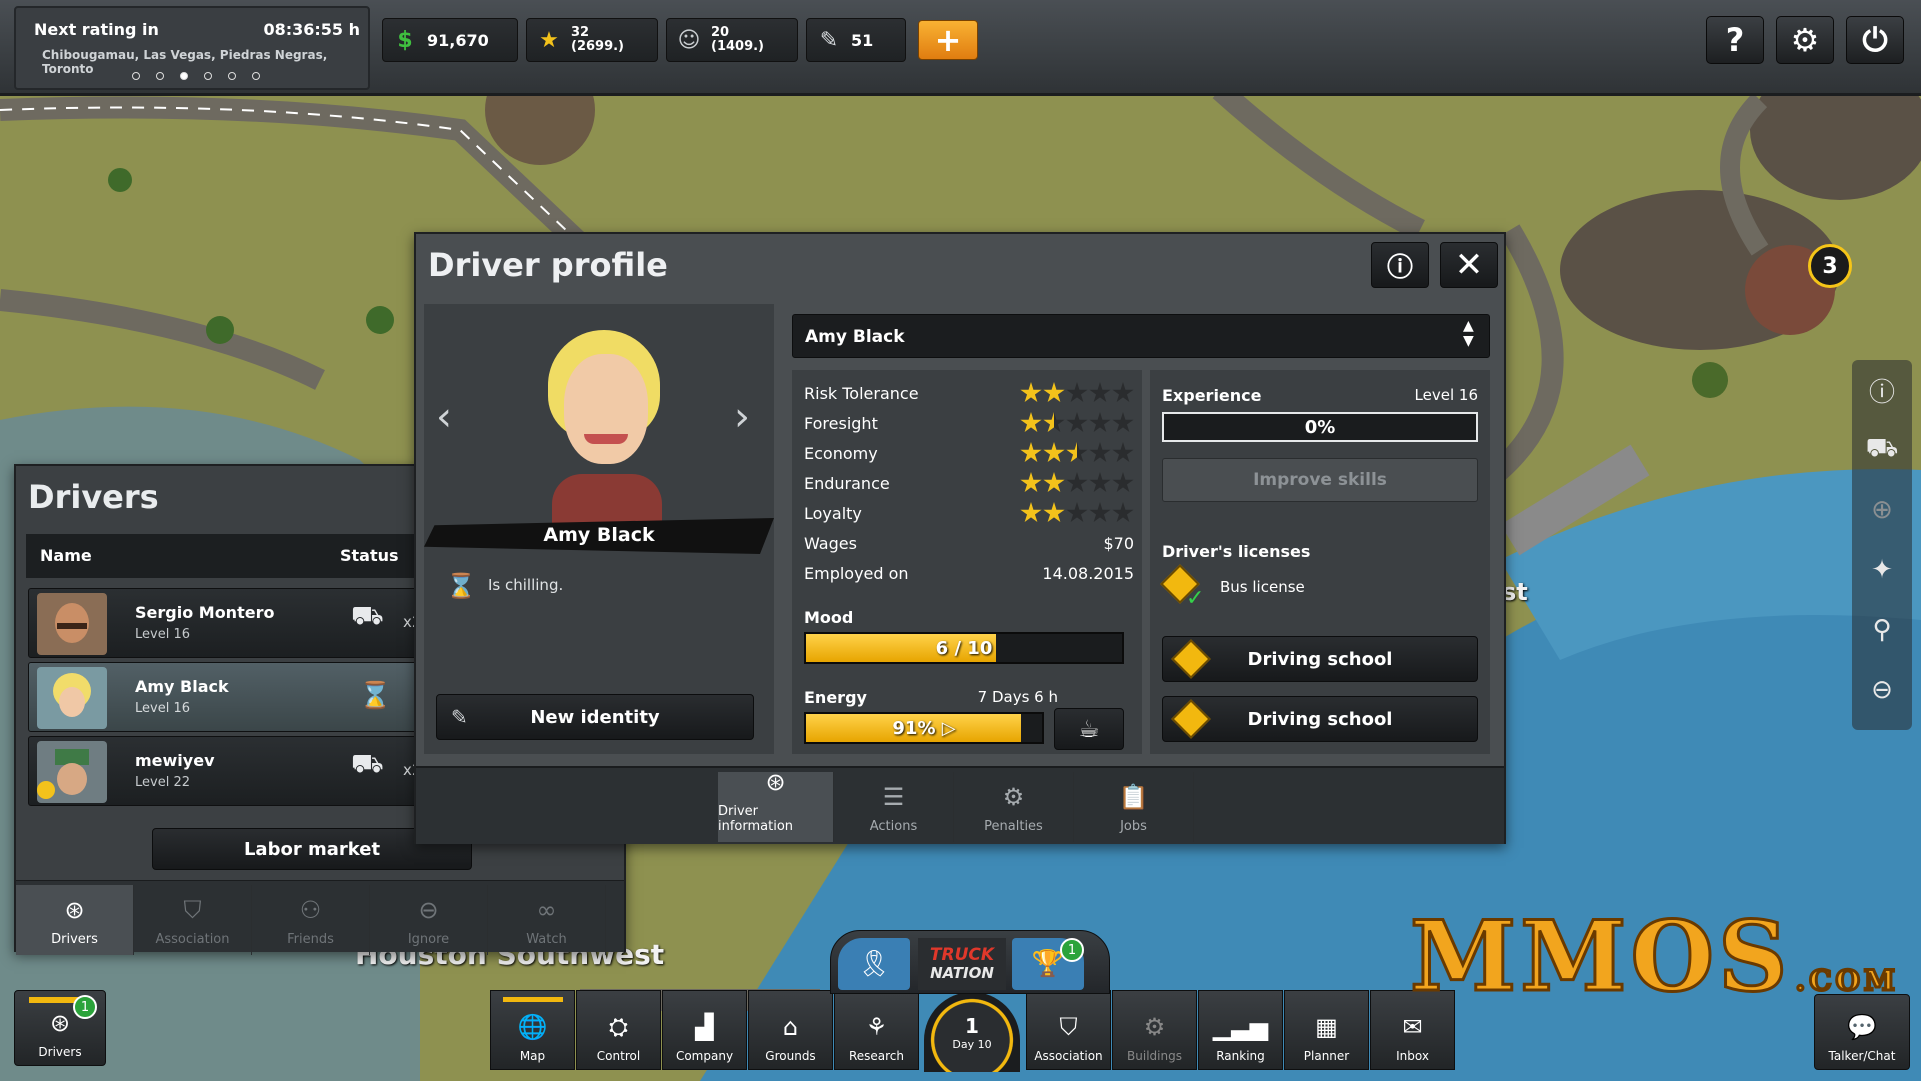 This screenshot has height=1081, width=1921. I want to click on research-button: ⚘ Research, so click(876, 1030).